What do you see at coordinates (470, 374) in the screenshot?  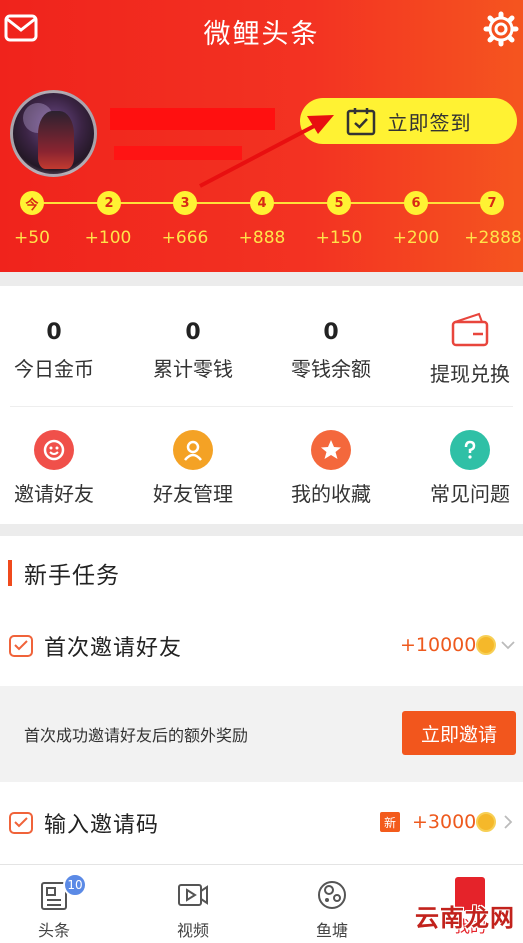 I see `withdraw-label: 提现兑换` at bounding box center [470, 374].